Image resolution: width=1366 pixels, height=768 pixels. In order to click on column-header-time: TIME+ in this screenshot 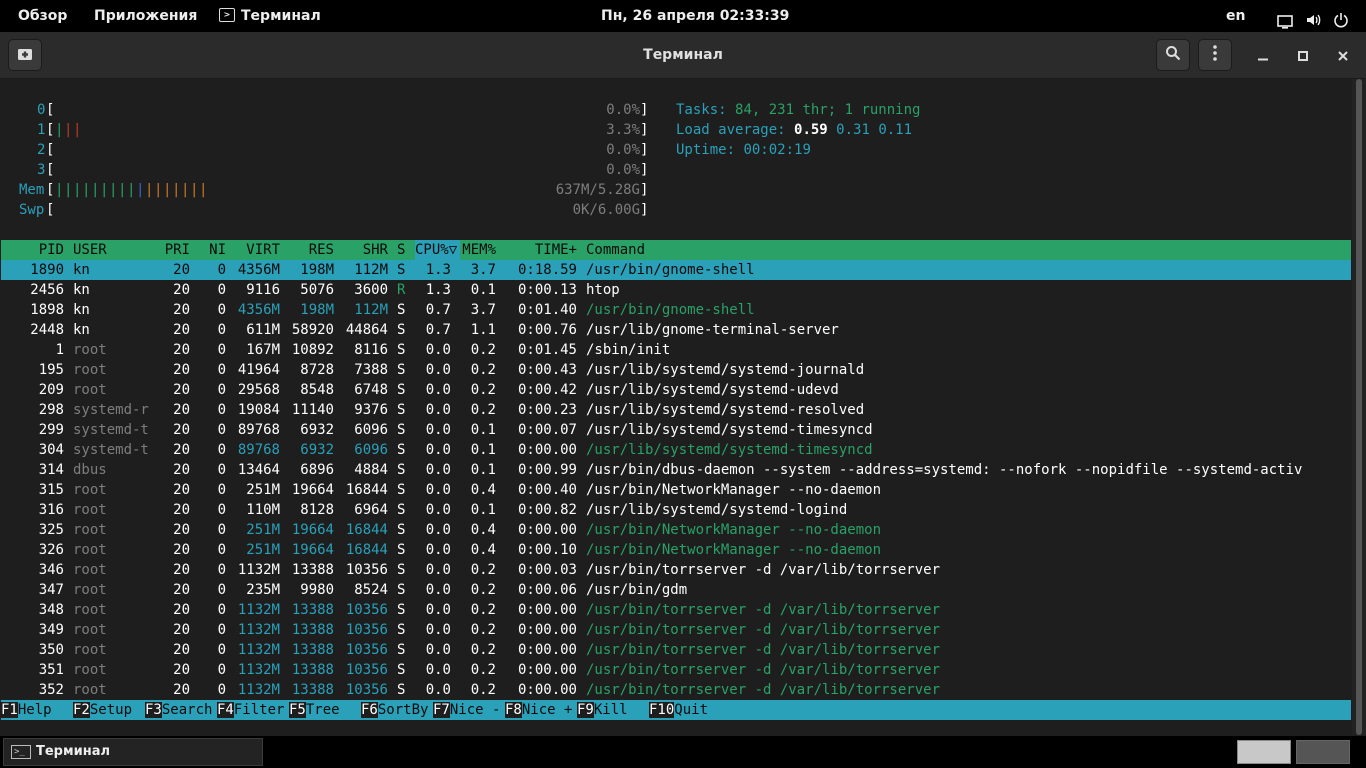, I will do `click(541, 250)`.